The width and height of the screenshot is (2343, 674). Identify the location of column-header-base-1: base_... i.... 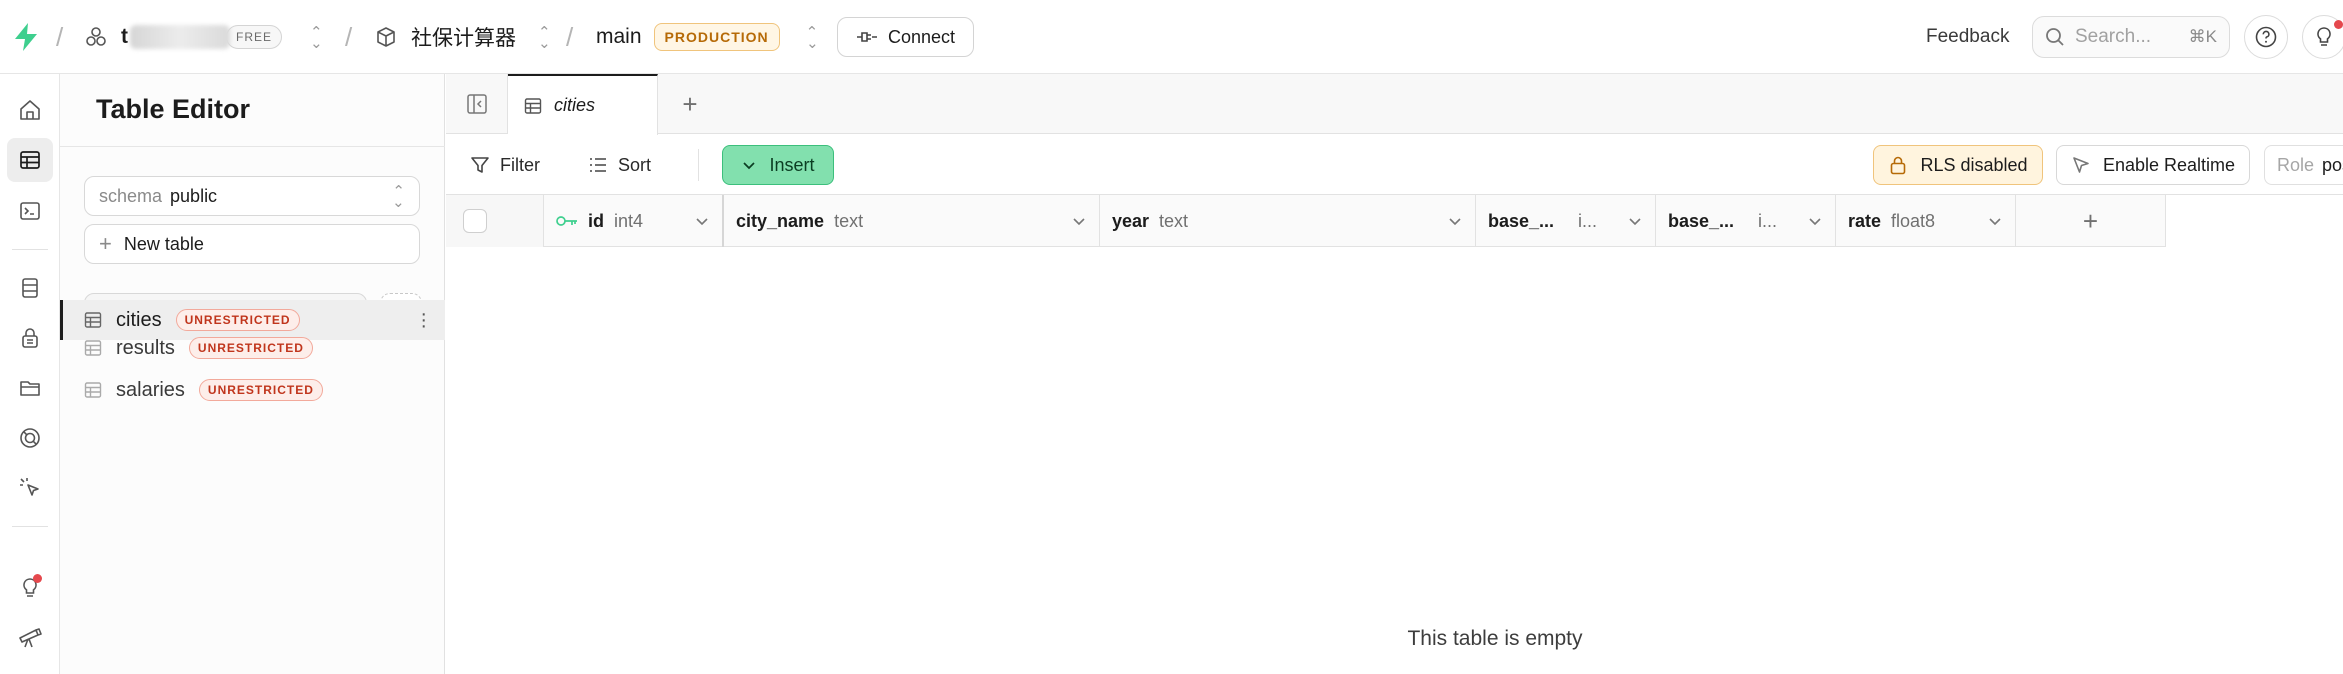
(1566, 221).